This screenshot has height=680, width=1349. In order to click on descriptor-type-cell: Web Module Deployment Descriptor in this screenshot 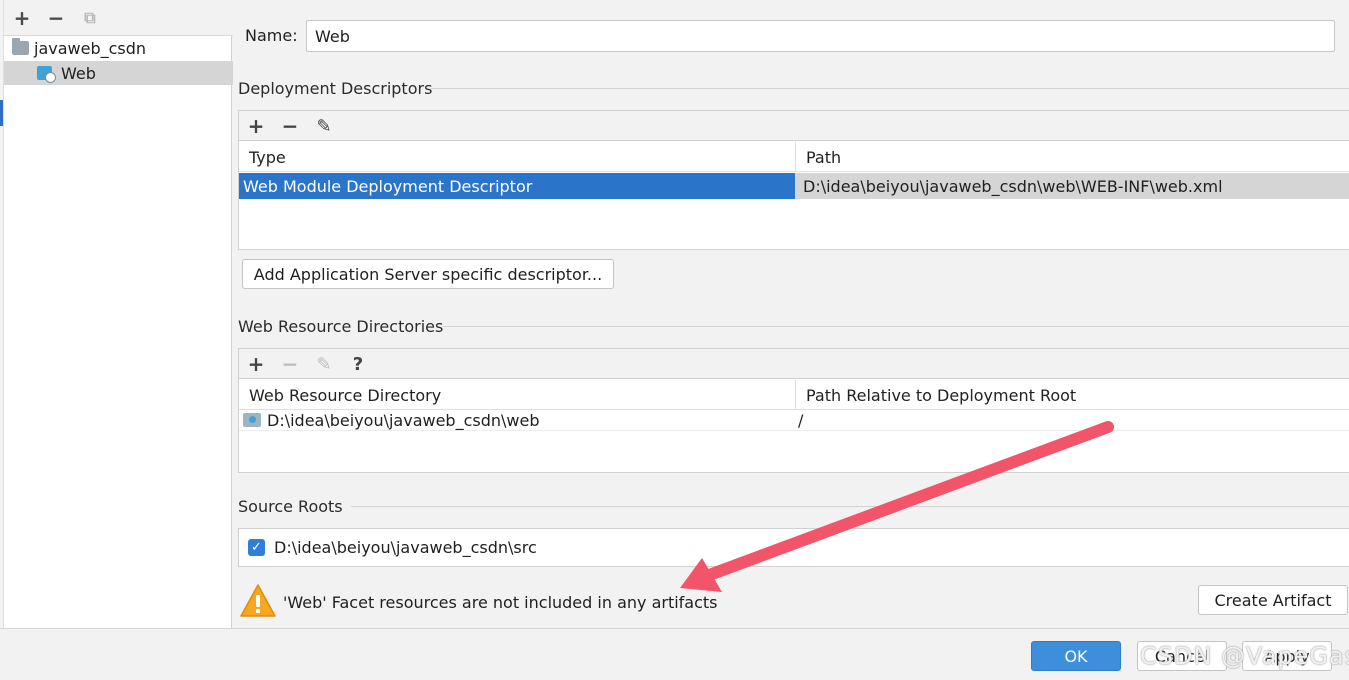, I will do `click(517, 186)`.